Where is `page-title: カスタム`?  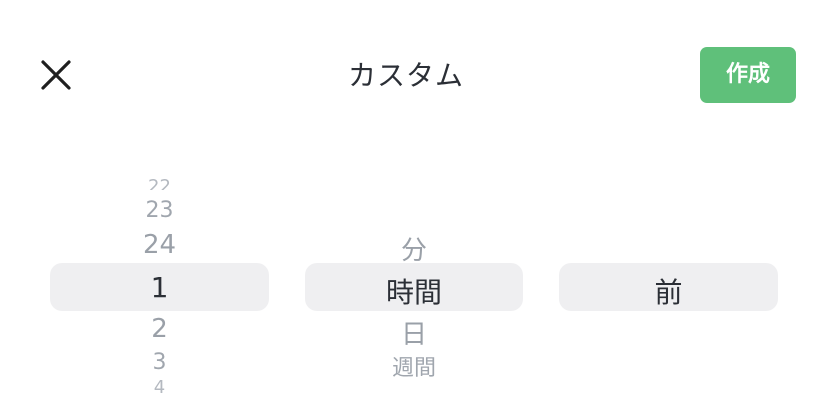
page-title: カスタム is located at coordinates (405, 75).